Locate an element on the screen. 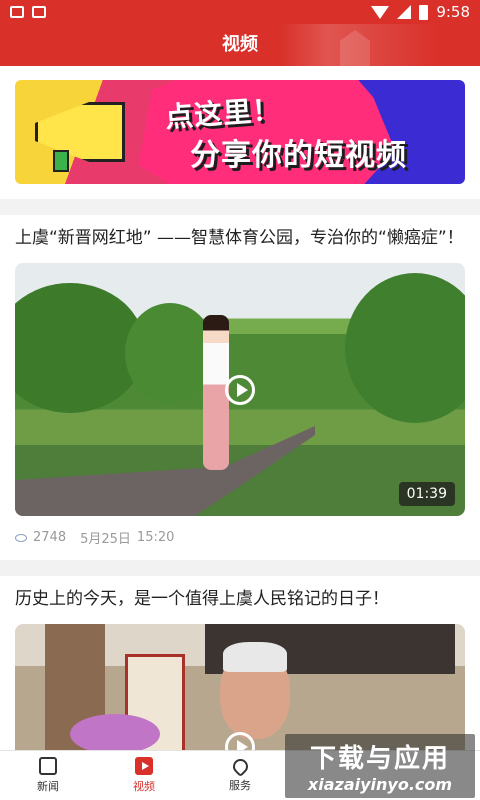 The image size is (480, 800). tab-service: 服务 is located at coordinates (240, 775).